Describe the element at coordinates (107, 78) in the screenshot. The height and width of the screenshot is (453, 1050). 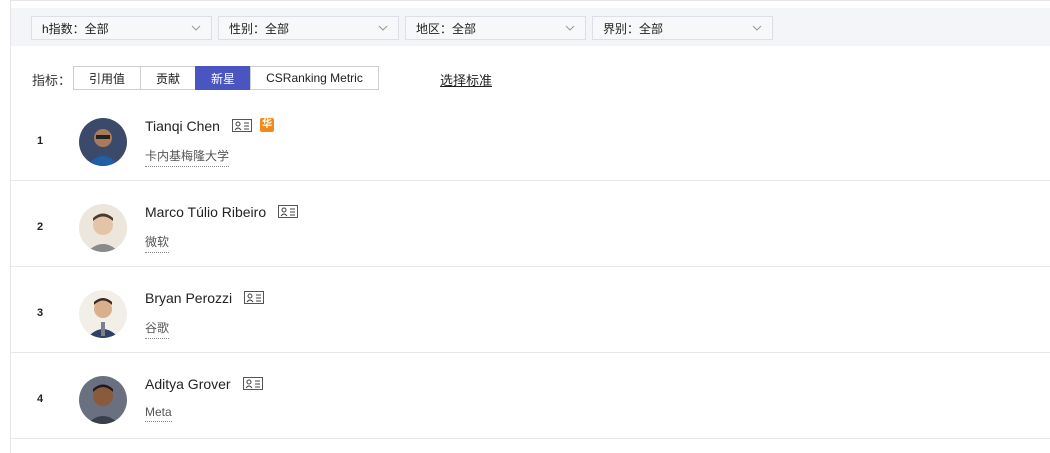
I see `tab-citations: 引用值` at that location.